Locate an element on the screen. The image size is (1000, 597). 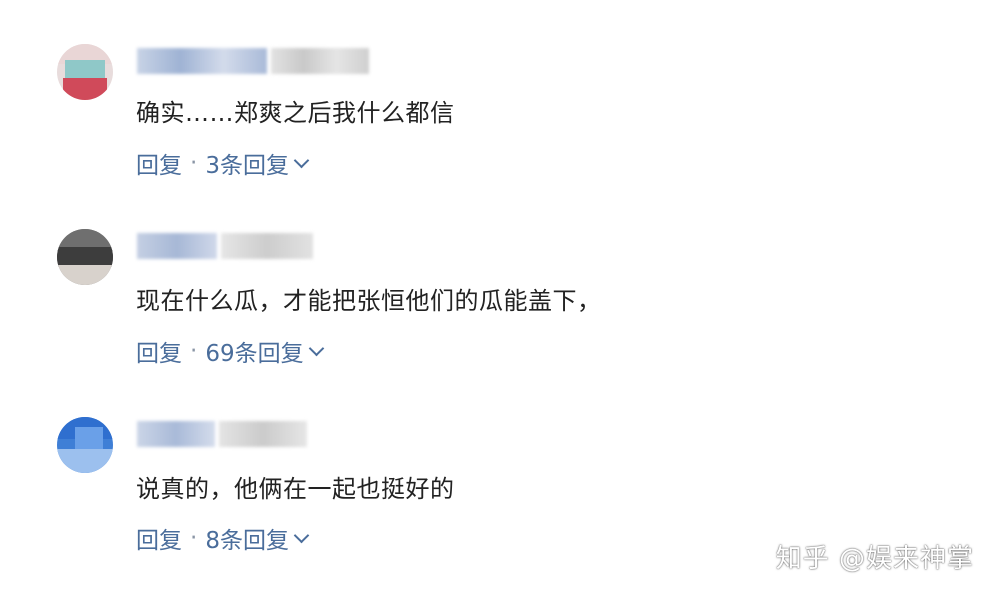
view-replies-button: 69条回复 is located at coordinates (254, 351).